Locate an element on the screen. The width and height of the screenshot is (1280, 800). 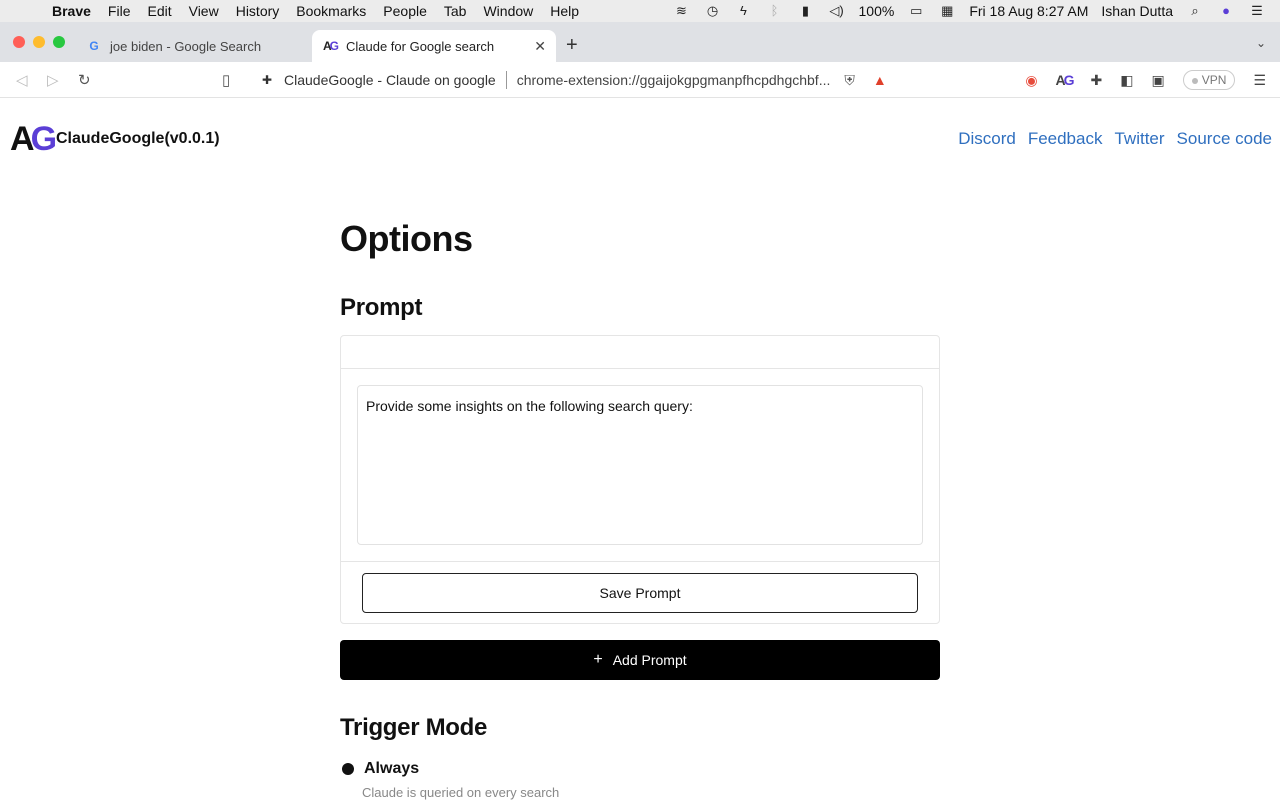
siri-icon: ● is located at coordinates (1226, 11).